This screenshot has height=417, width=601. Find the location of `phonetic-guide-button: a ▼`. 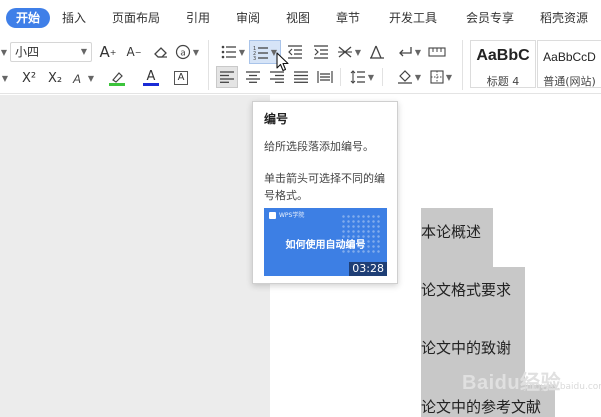

phonetic-guide-button: a ▼ is located at coordinates (187, 52).